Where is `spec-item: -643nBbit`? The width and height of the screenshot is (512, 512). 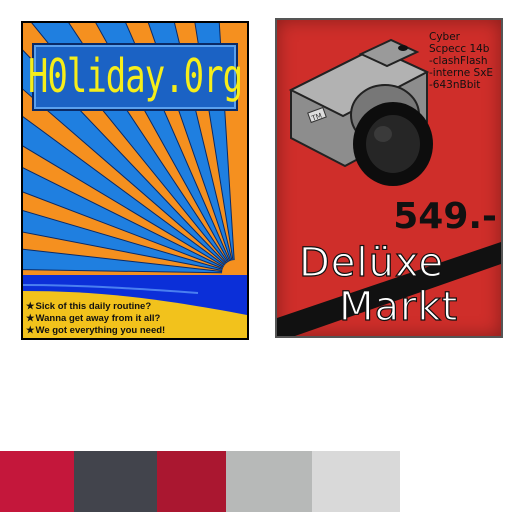 spec-item: -643nBbit is located at coordinates (455, 85).